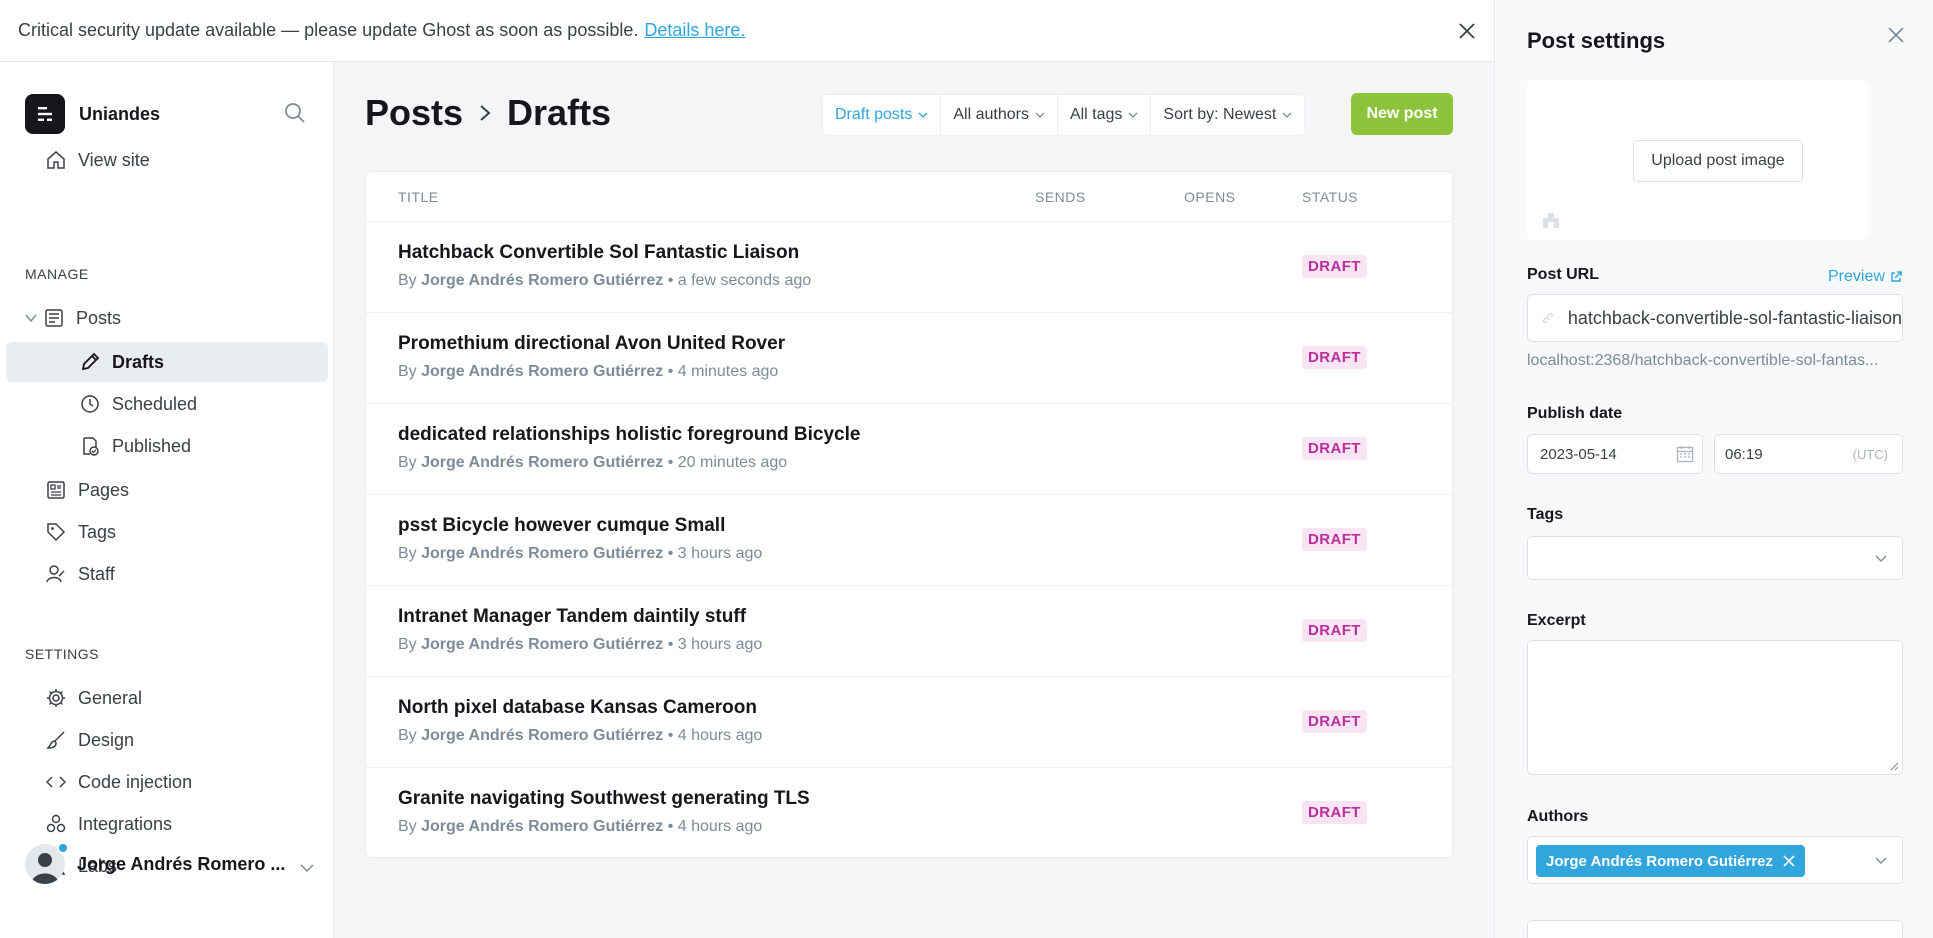 Image resolution: width=1933 pixels, height=938 pixels. I want to click on authors-select: Jorge Andrés Romero Gutiérrez, so click(1715, 860).